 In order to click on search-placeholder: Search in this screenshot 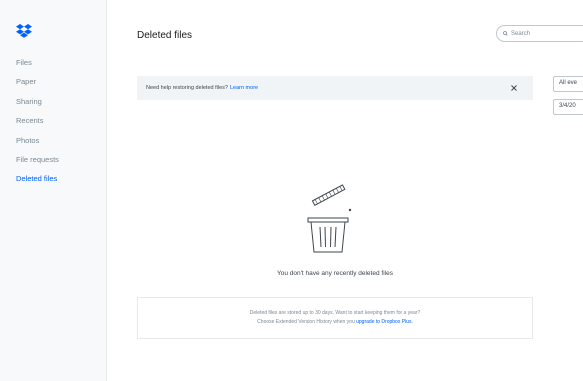, I will do `click(521, 33)`.